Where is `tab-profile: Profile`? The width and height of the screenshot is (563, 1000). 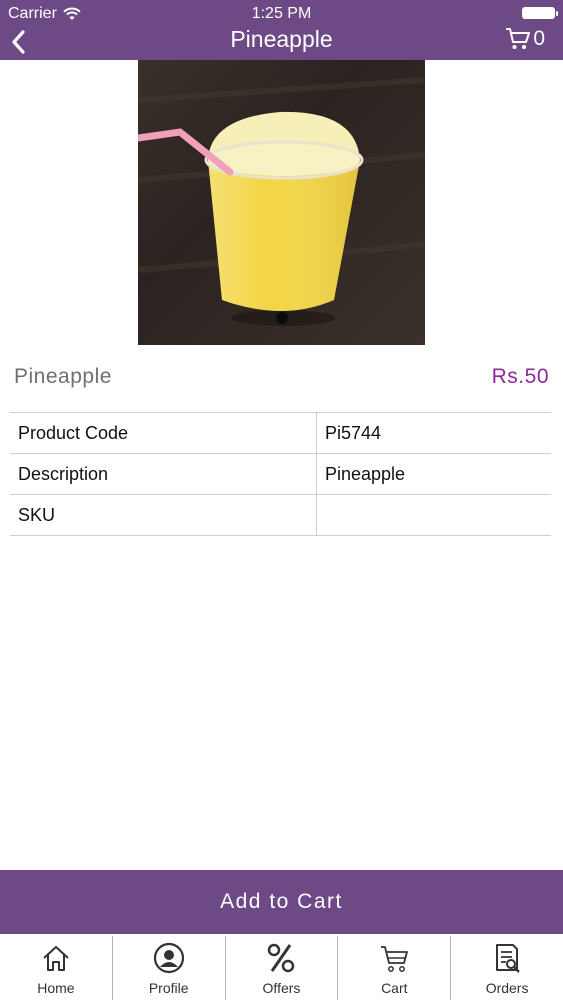 tab-profile: Profile is located at coordinates (169, 968).